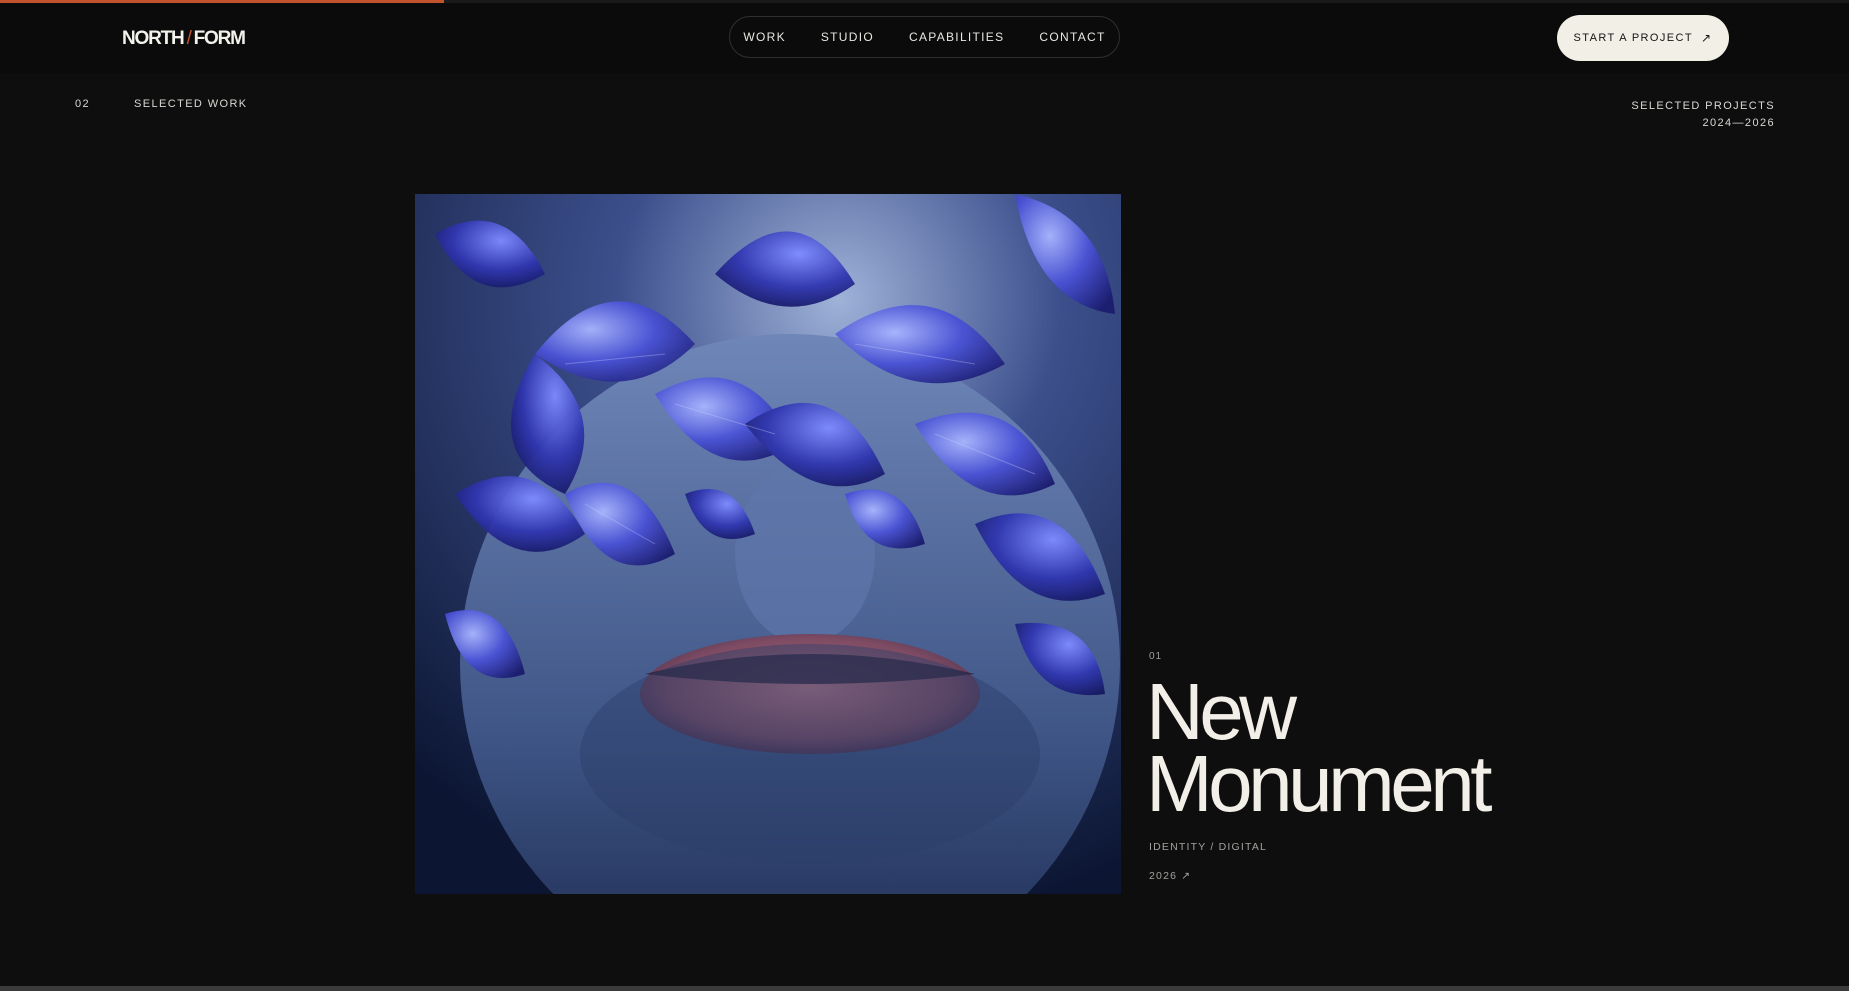 Image resolution: width=1849 pixels, height=991 pixels. I want to click on logo-slash: /, so click(189, 38).